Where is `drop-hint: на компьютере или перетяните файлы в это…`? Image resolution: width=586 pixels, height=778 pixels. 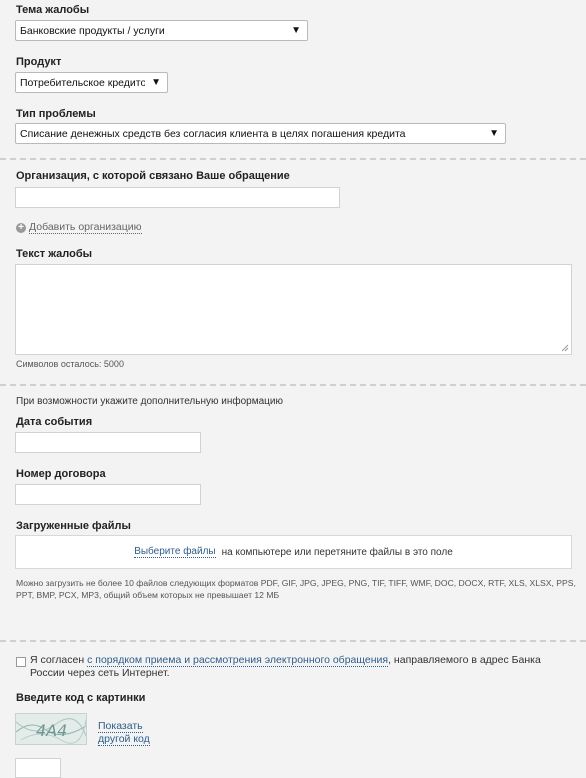
drop-hint: на компьютере или перетяните файлы в это… is located at coordinates (337, 552).